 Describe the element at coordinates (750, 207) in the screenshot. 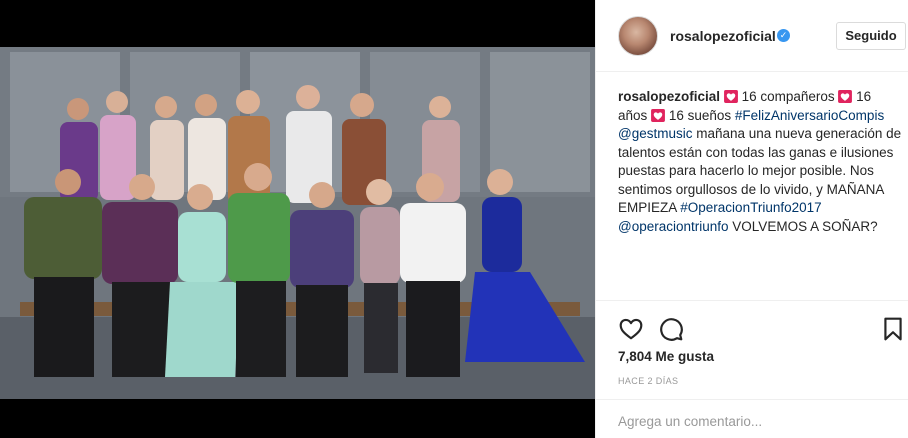

I see `hashtag-link-operaciontriunfo2017: #OperacionTriunfo2017` at that location.